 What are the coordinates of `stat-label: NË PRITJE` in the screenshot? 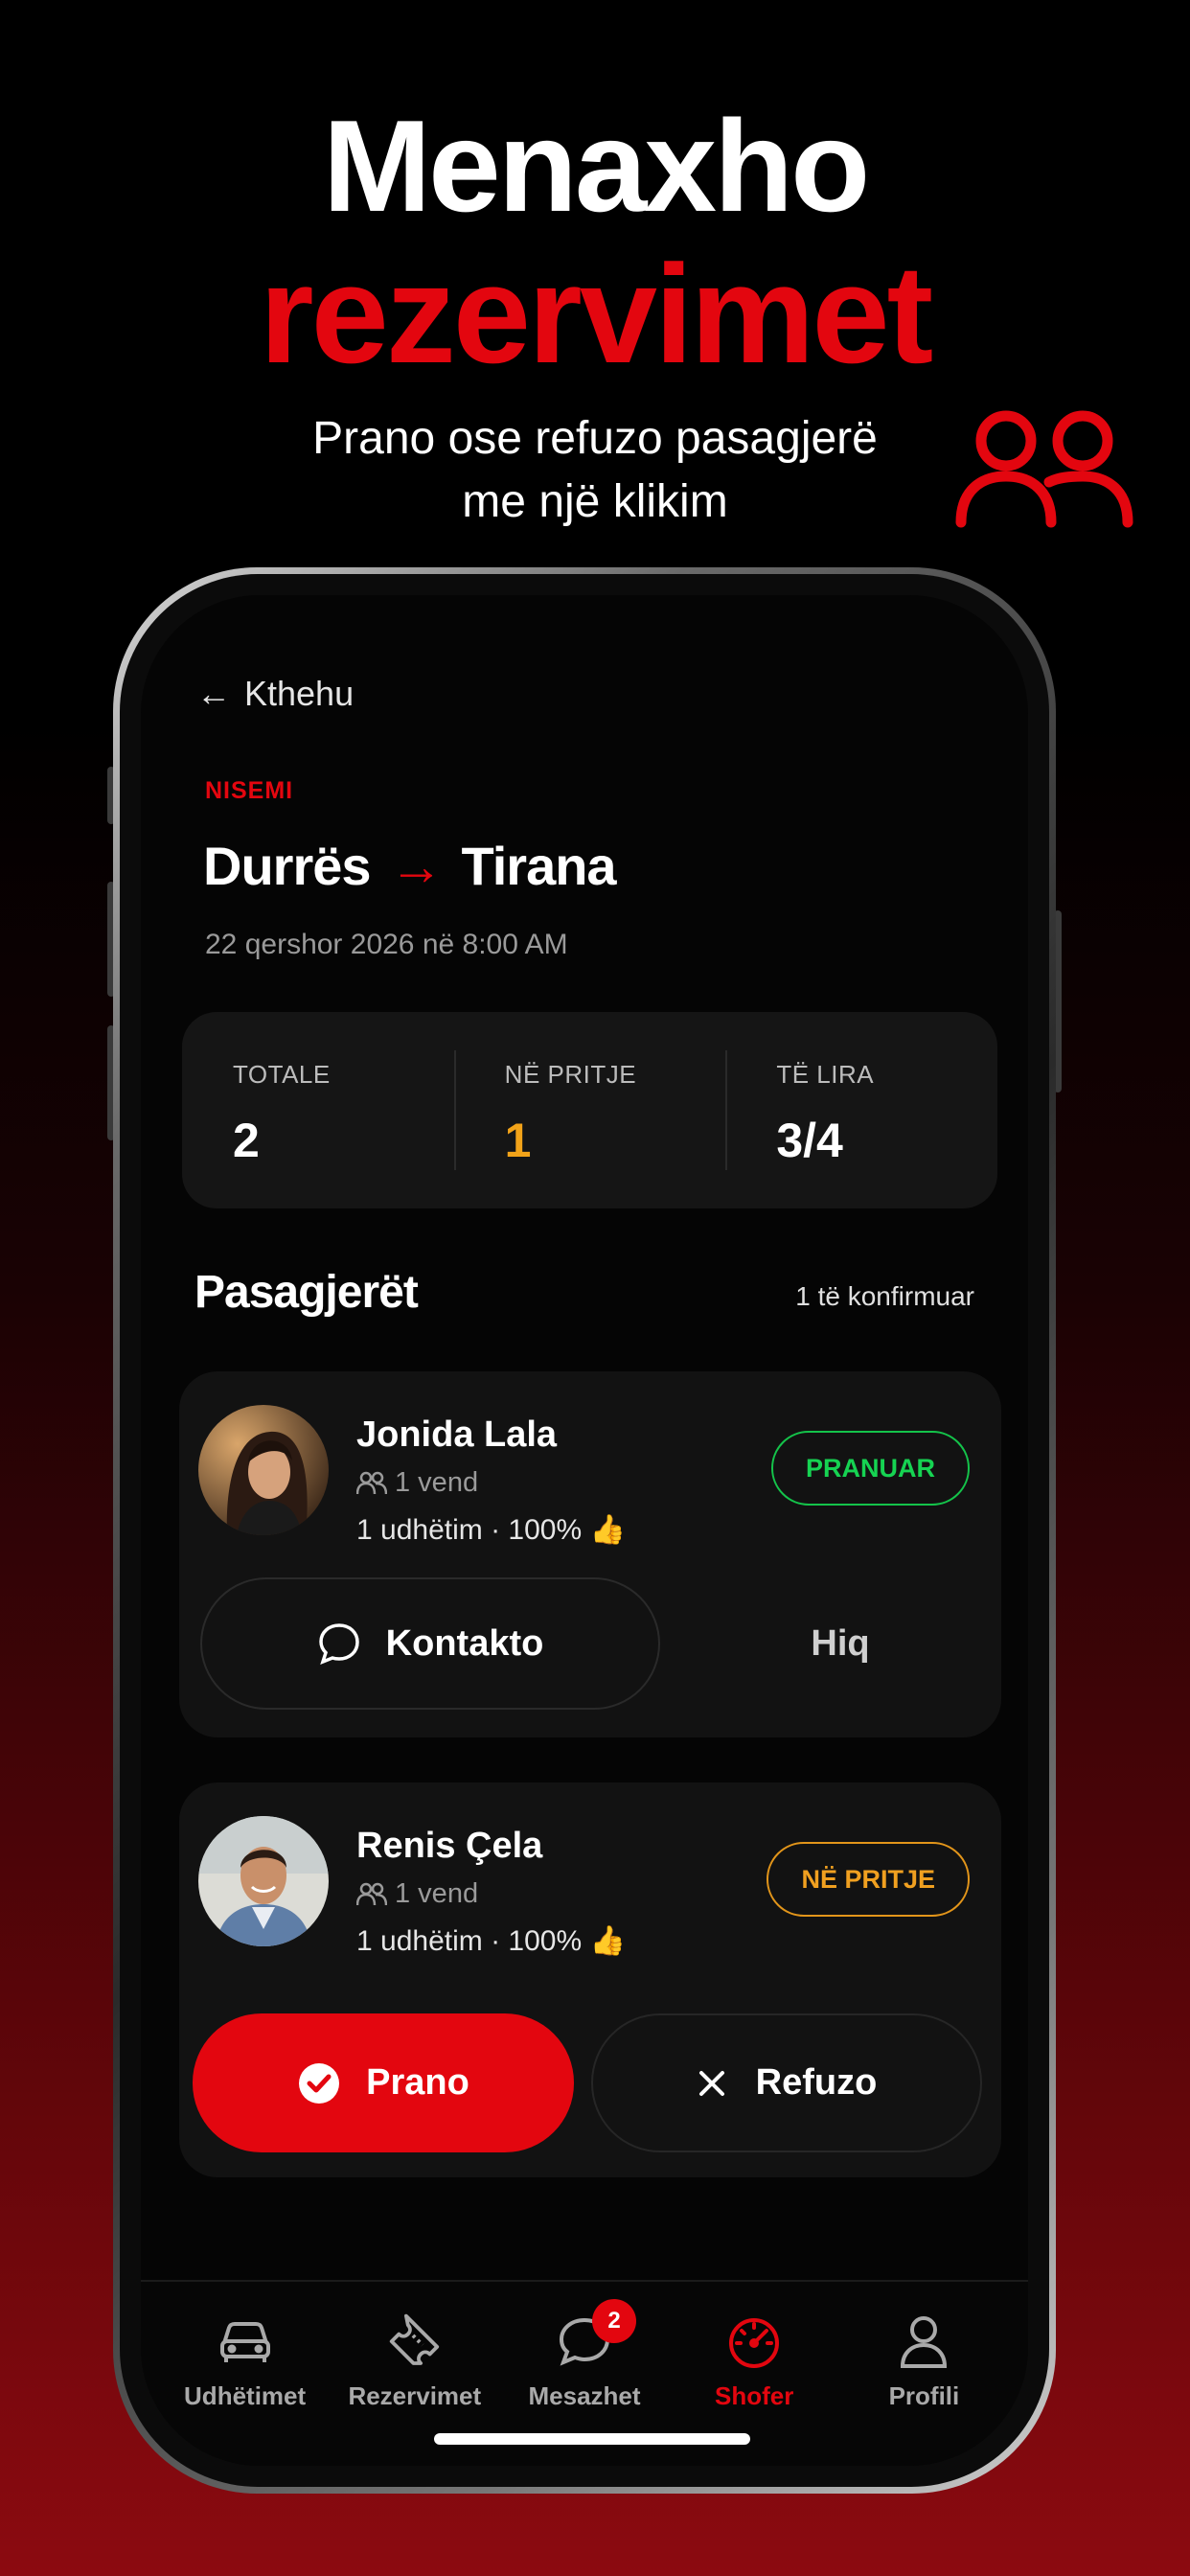 It's located at (571, 1074).